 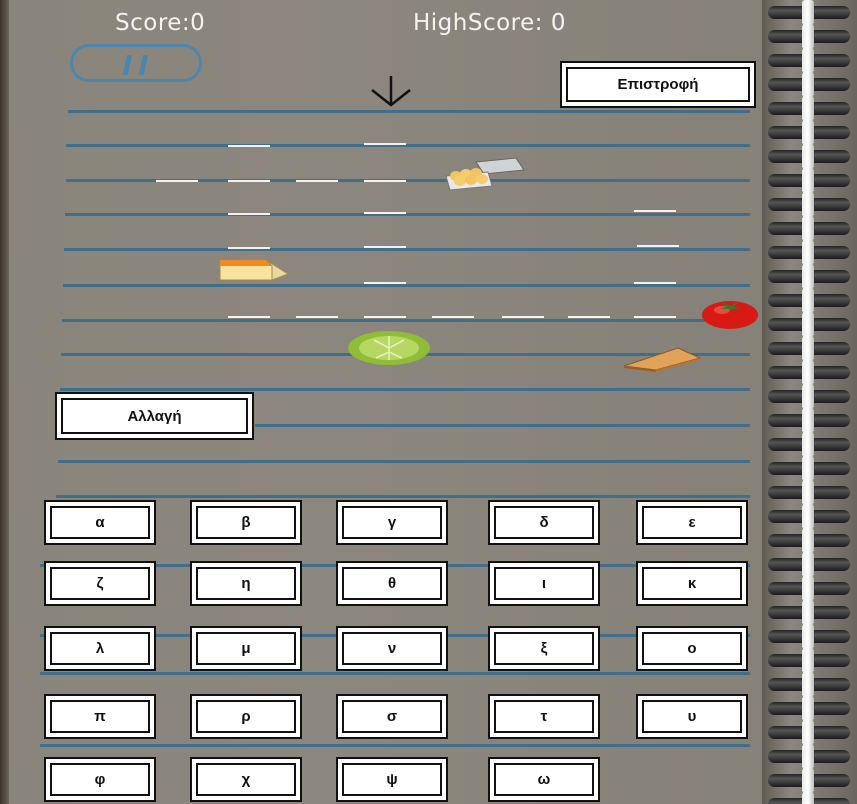 What do you see at coordinates (100, 716) in the screenshot?
I see `letter-key: π` at bounding box center [100, 716].